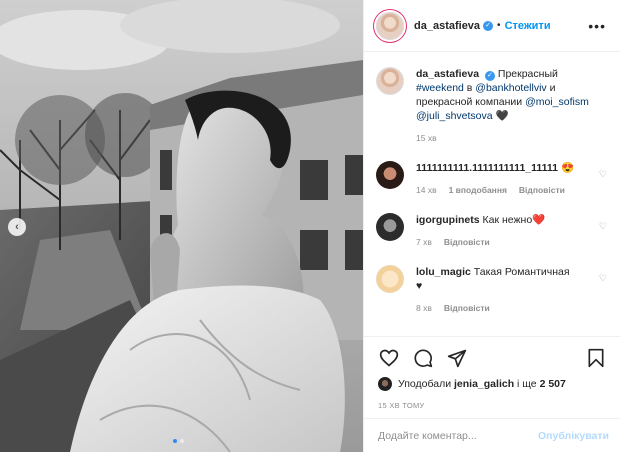 This screenshot has height=452, width=620. I want to click on follow-button: Стежити, so click(528, 26).